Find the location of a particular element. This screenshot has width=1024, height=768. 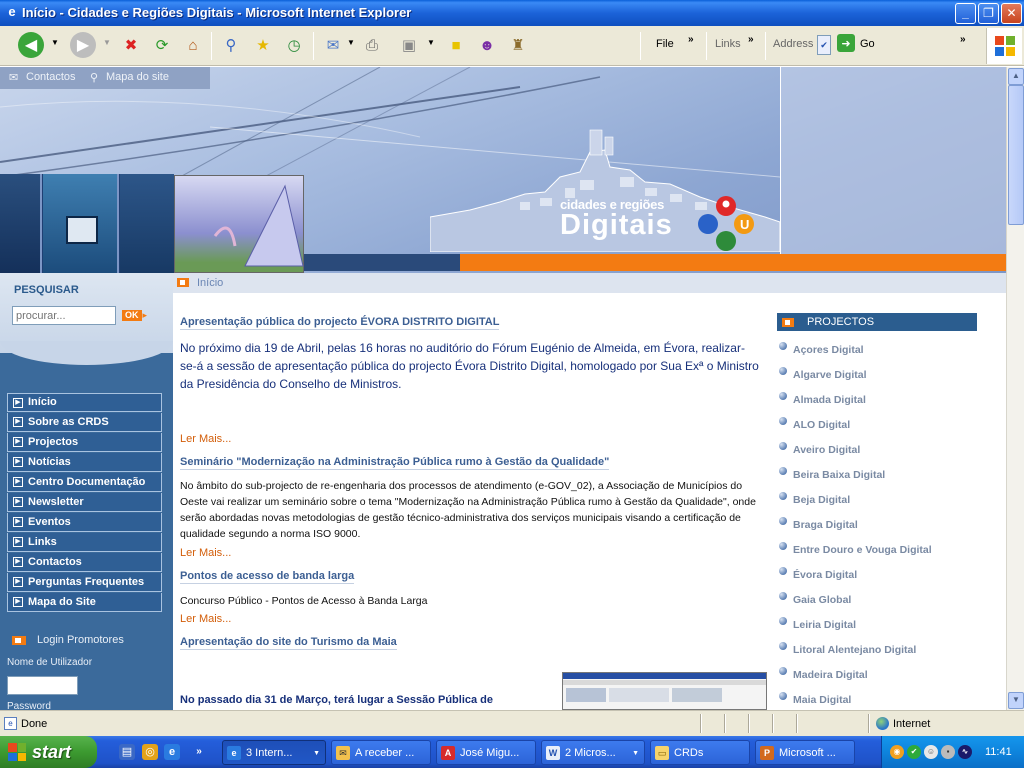

links-chevron-icon: » is located at coordinates (751, 39).